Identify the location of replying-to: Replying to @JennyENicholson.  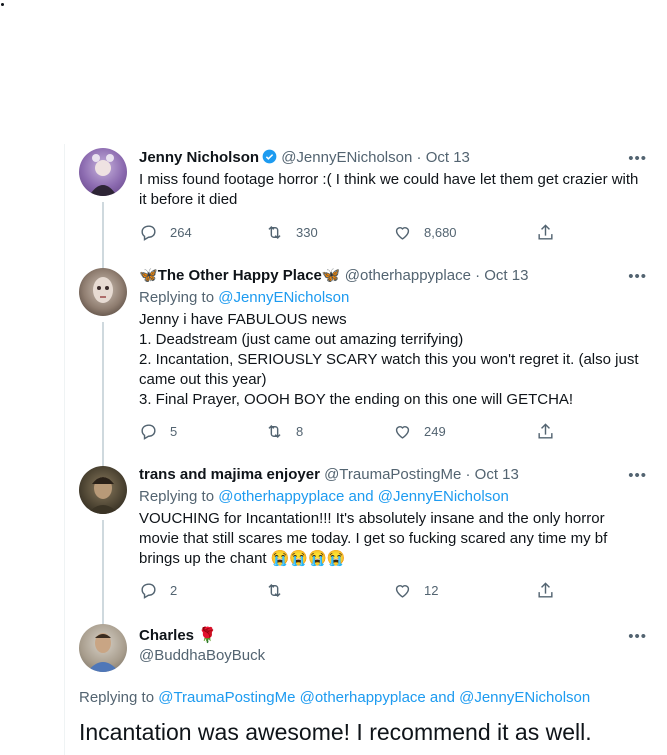
(244, 298).